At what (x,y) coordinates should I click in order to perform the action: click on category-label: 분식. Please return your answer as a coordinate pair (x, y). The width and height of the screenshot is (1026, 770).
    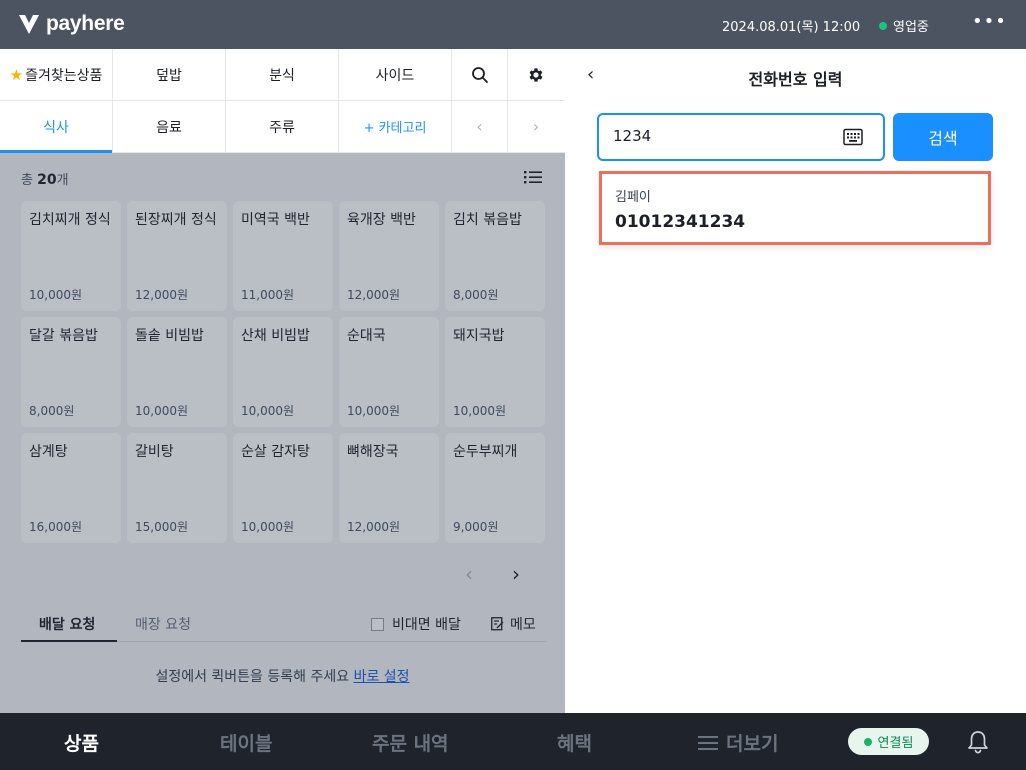
    Looking at the image, I should click on (282, 75).